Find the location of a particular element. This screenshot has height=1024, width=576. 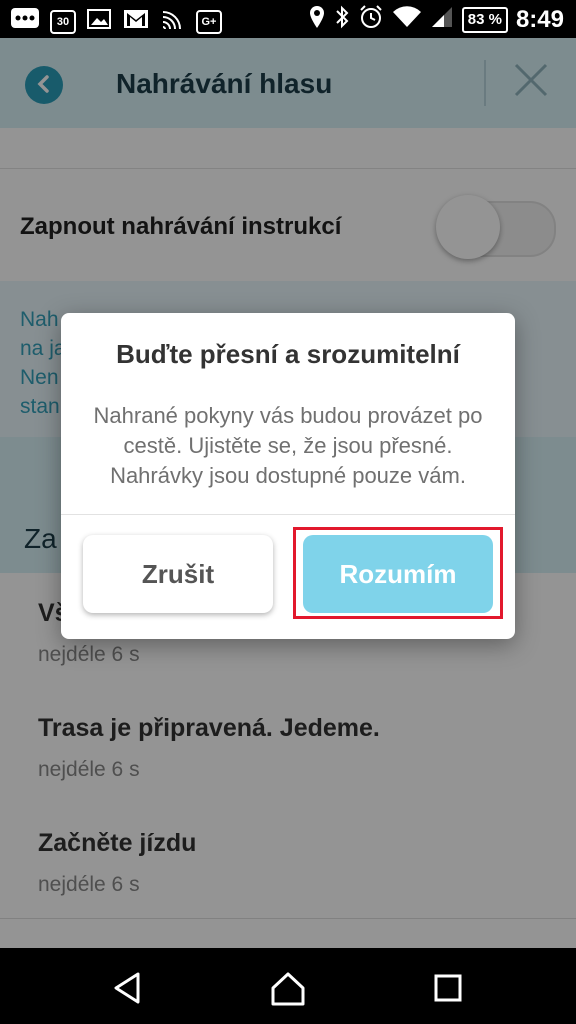

nav-recents-button is located at coordinates (448, 988).